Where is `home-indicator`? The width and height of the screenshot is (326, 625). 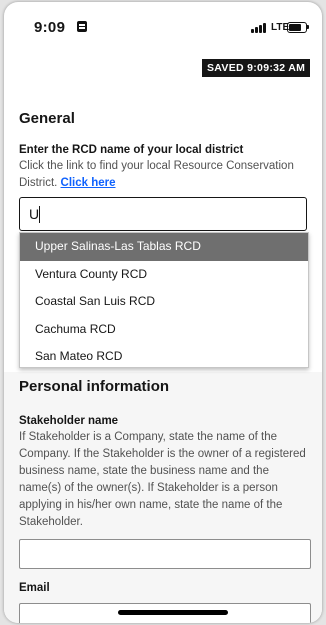 home-indicator is located at coordinates (173, 612).